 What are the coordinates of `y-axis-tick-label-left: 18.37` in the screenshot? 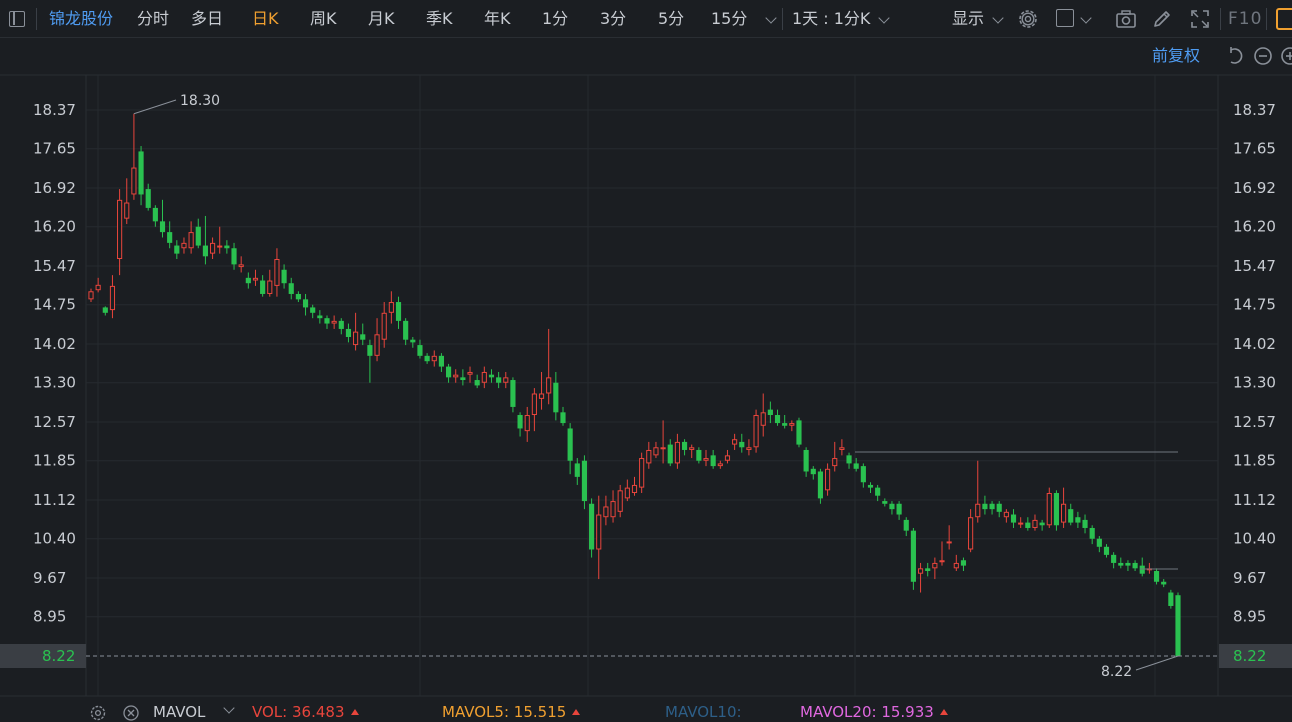 It's located at (54, 110).